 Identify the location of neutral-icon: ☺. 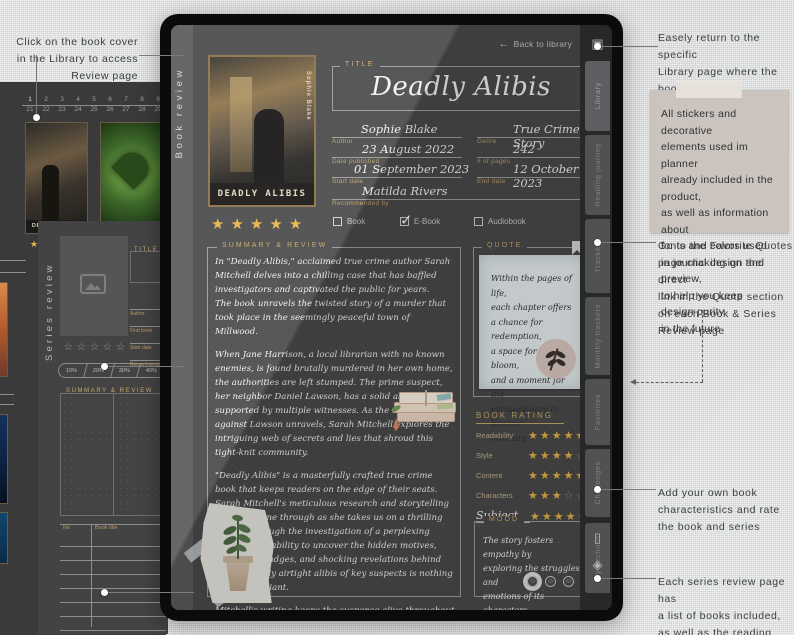
(550, 581).